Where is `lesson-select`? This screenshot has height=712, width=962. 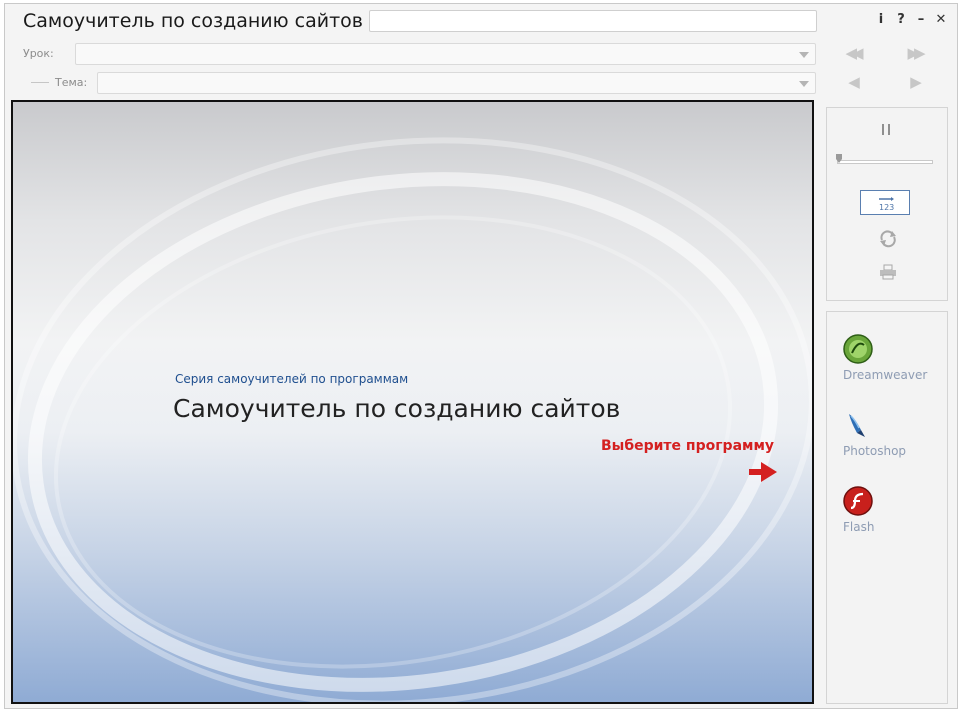
lesson-select is located at coordinates (445, 54).